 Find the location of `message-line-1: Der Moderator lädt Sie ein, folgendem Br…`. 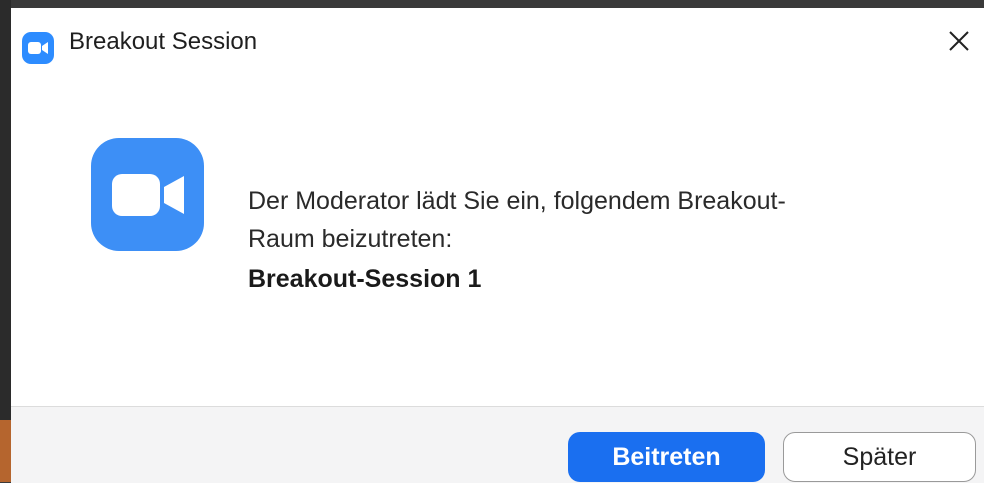

message-line-1: Der Moderator lädt Sie ein, folgendem Br… is located at coordinates (517, 201).